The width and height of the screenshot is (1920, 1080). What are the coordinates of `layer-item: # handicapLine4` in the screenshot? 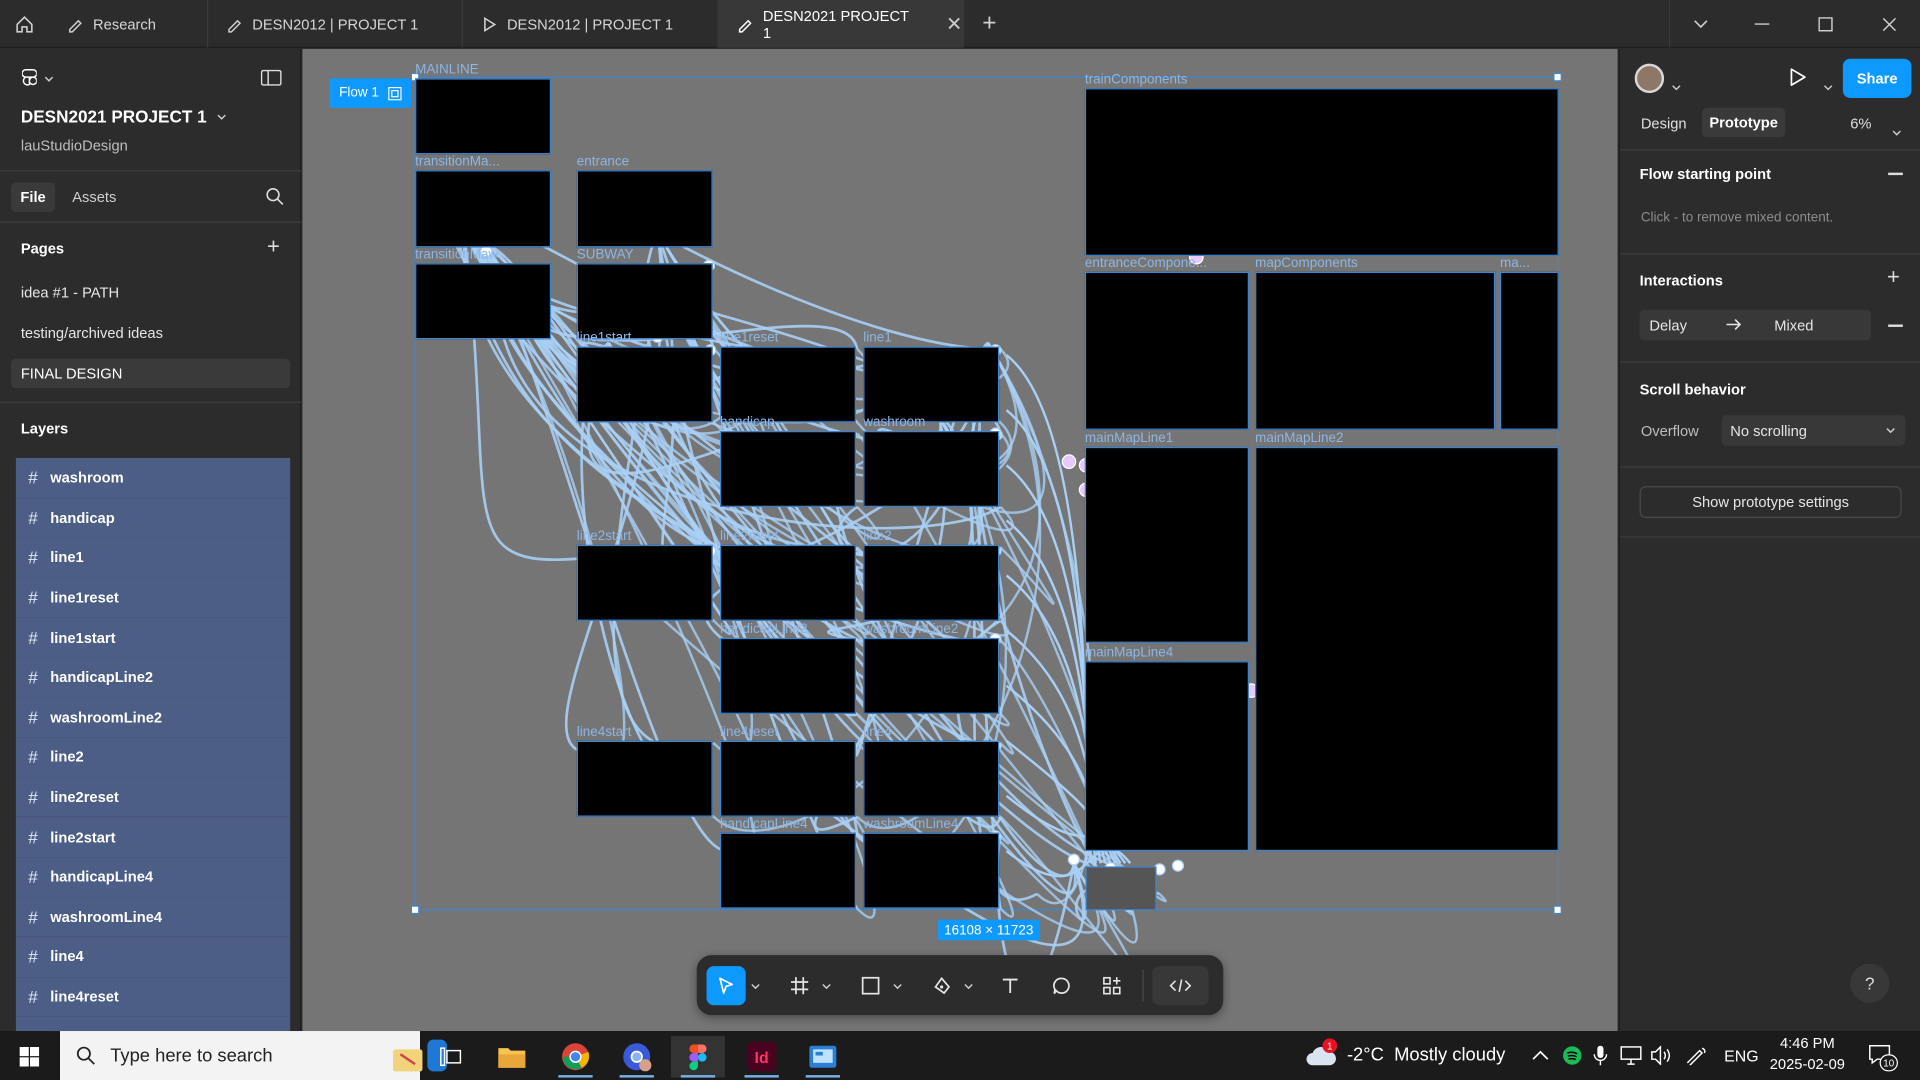 It's located at (153, 877).